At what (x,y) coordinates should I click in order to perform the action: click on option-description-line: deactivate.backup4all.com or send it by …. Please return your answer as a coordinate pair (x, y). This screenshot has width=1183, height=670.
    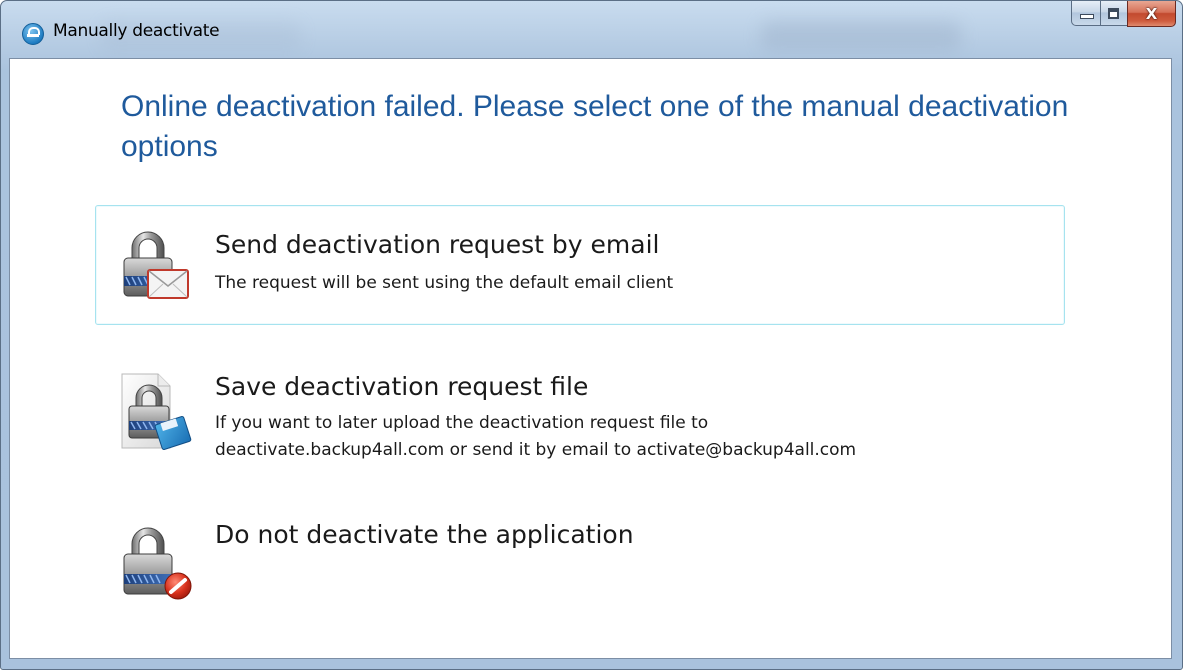
    Looking at the image, I should click on (536, 450).